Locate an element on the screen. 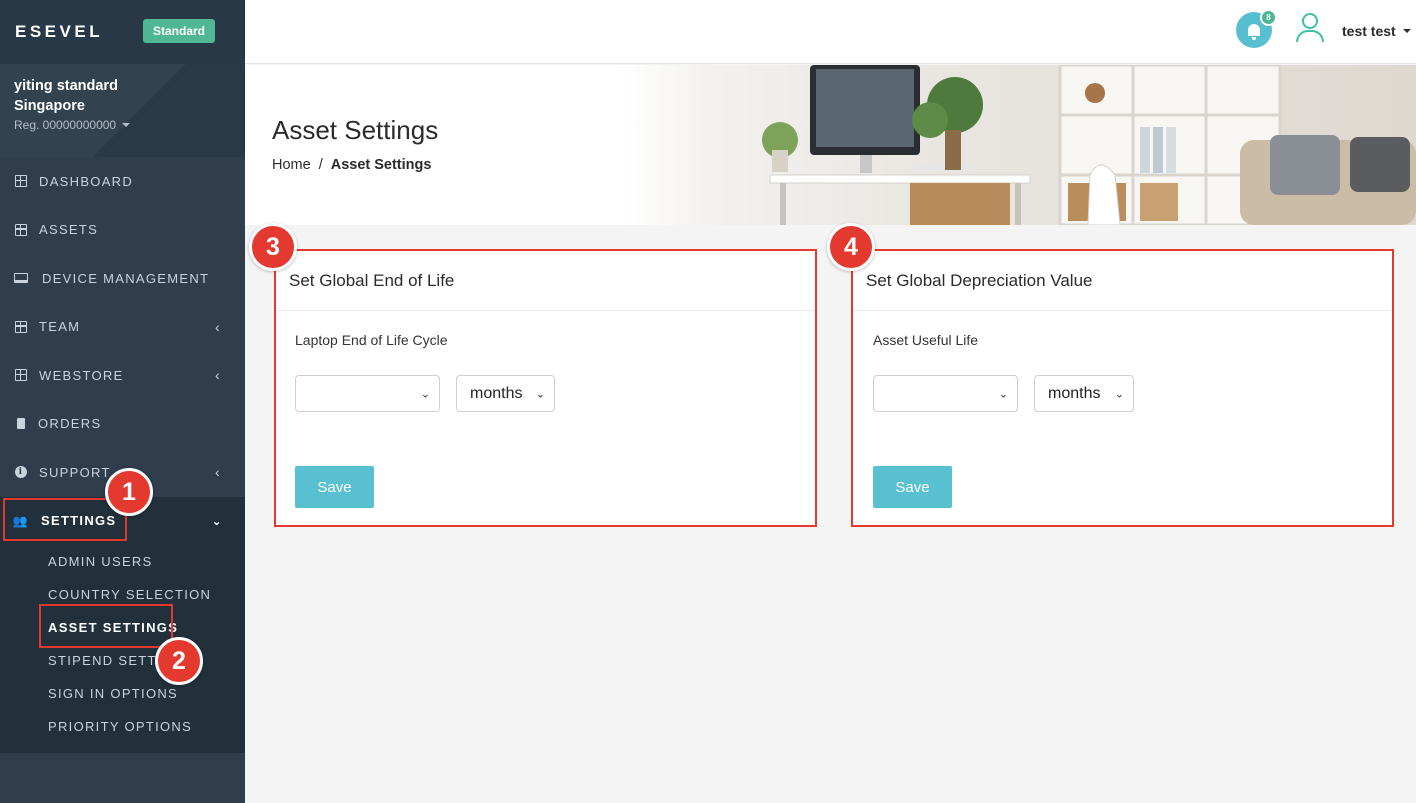  user-name: test test is located at coordinates (1369, 31).